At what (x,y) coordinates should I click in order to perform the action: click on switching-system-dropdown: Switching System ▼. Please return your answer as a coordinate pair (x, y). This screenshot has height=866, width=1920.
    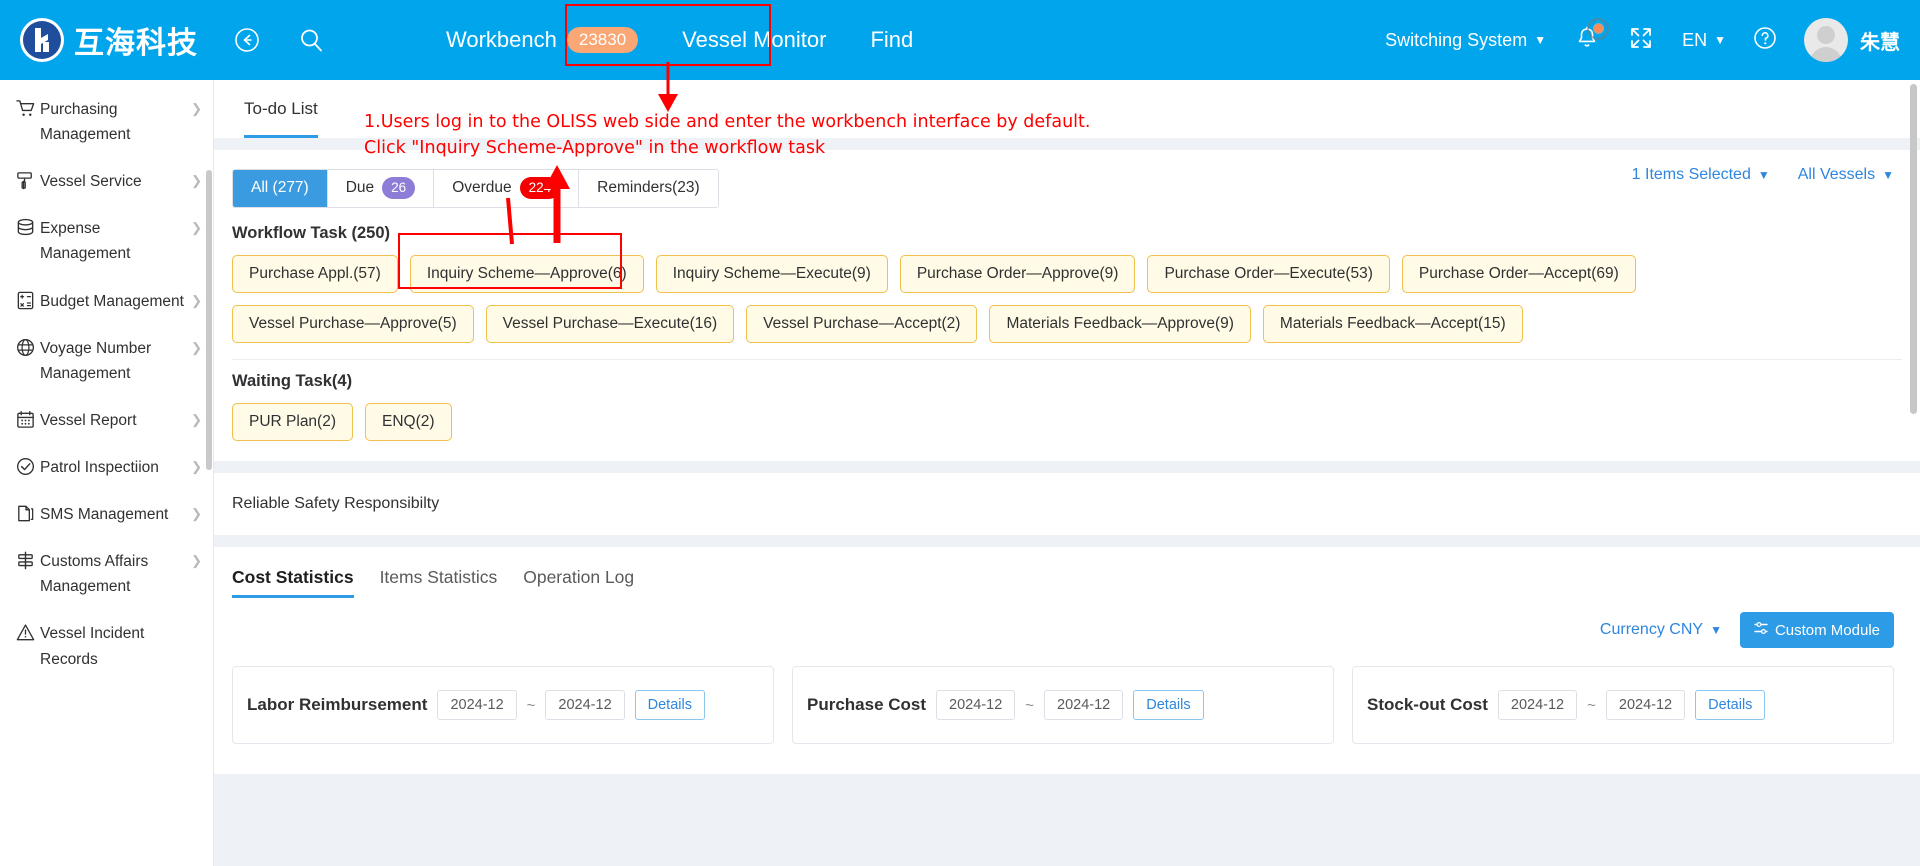
    Looking at the image, I should click on (1465, 40).